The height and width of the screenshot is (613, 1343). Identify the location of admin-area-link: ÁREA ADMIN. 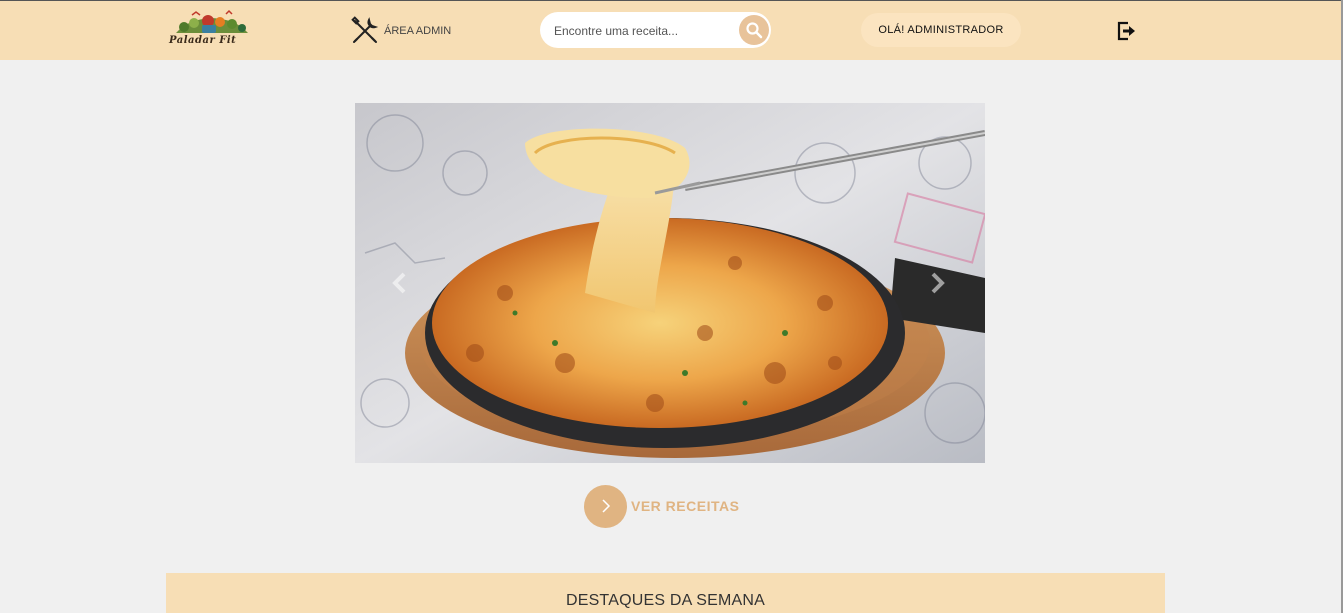
(400, 31).